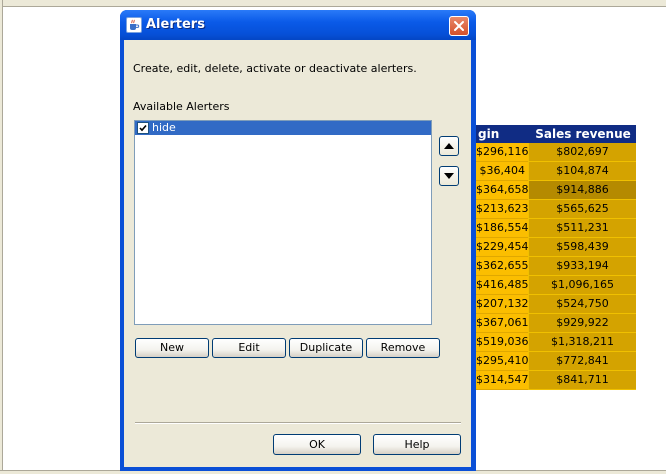  What do you see at coordinates (502, 209) in the screenshot?
I see `margin-cell: $213,623` at bounding box center [502, 209].